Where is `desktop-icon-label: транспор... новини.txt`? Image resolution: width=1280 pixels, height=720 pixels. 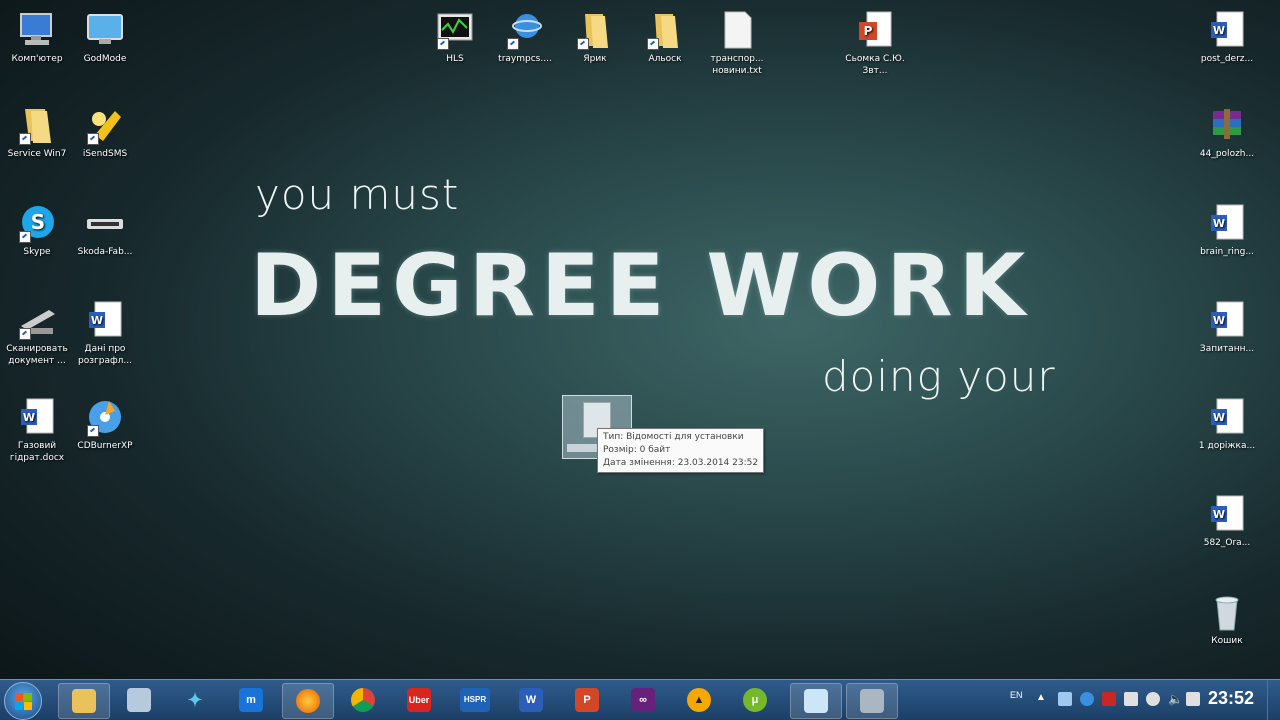
desktop-icon-label: транспор... новини.txt is located at coordinates (737, 65).